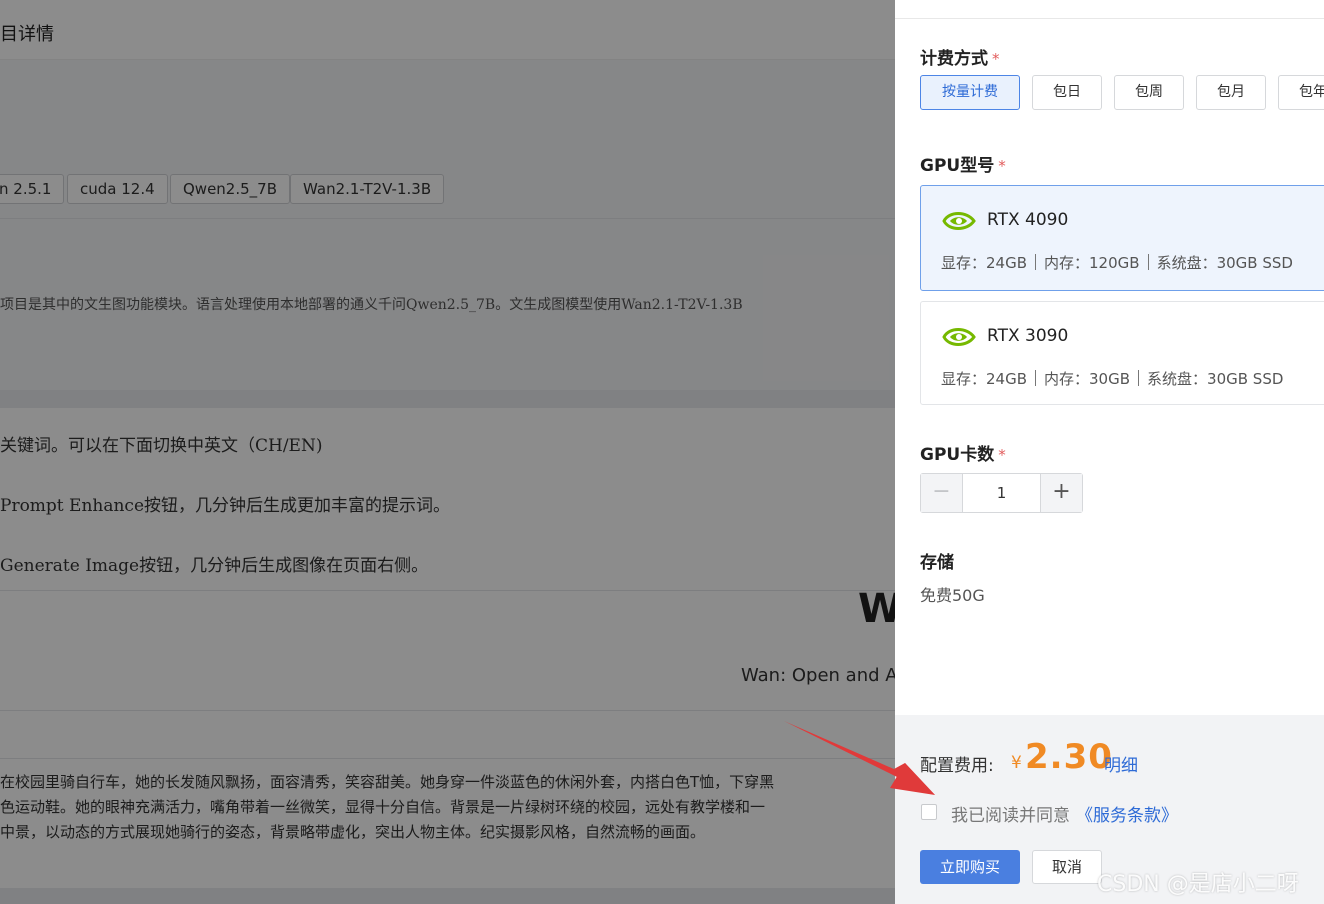 Image resolution: width=1324 pixels, height=904 pixels. Describe the element at coordinates (954, 59) in the screenshot. I see `billing-label-text: 计费方式` at that location.